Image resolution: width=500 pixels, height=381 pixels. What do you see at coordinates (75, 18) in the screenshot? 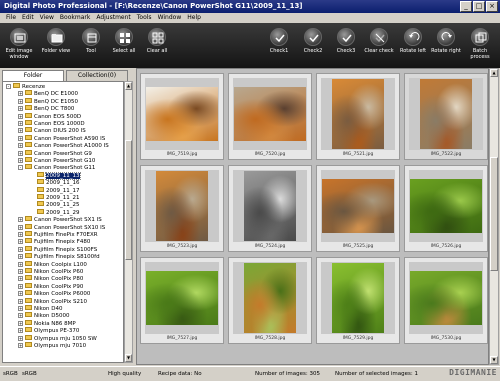
I see `menu-bookmark: Bookmark` at bounding box center [75, 18].